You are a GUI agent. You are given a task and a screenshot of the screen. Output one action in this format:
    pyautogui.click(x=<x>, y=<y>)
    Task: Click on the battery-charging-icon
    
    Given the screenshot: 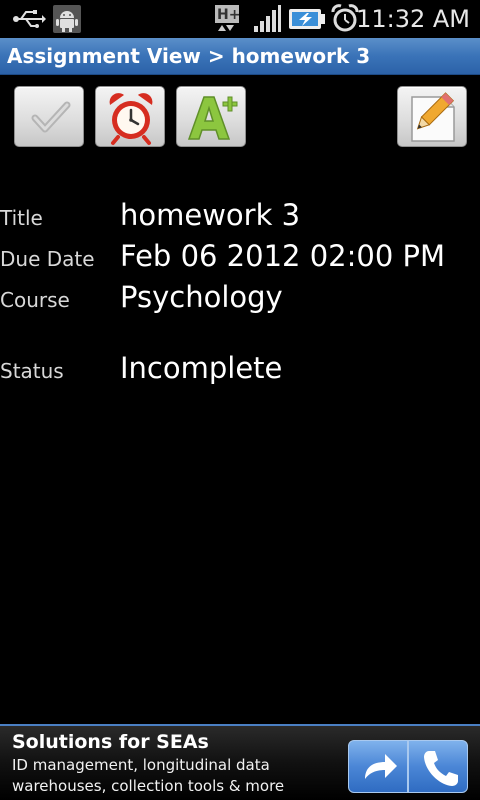 What is the action you would take?
    pyautogui.click(x=307, y=19)
    